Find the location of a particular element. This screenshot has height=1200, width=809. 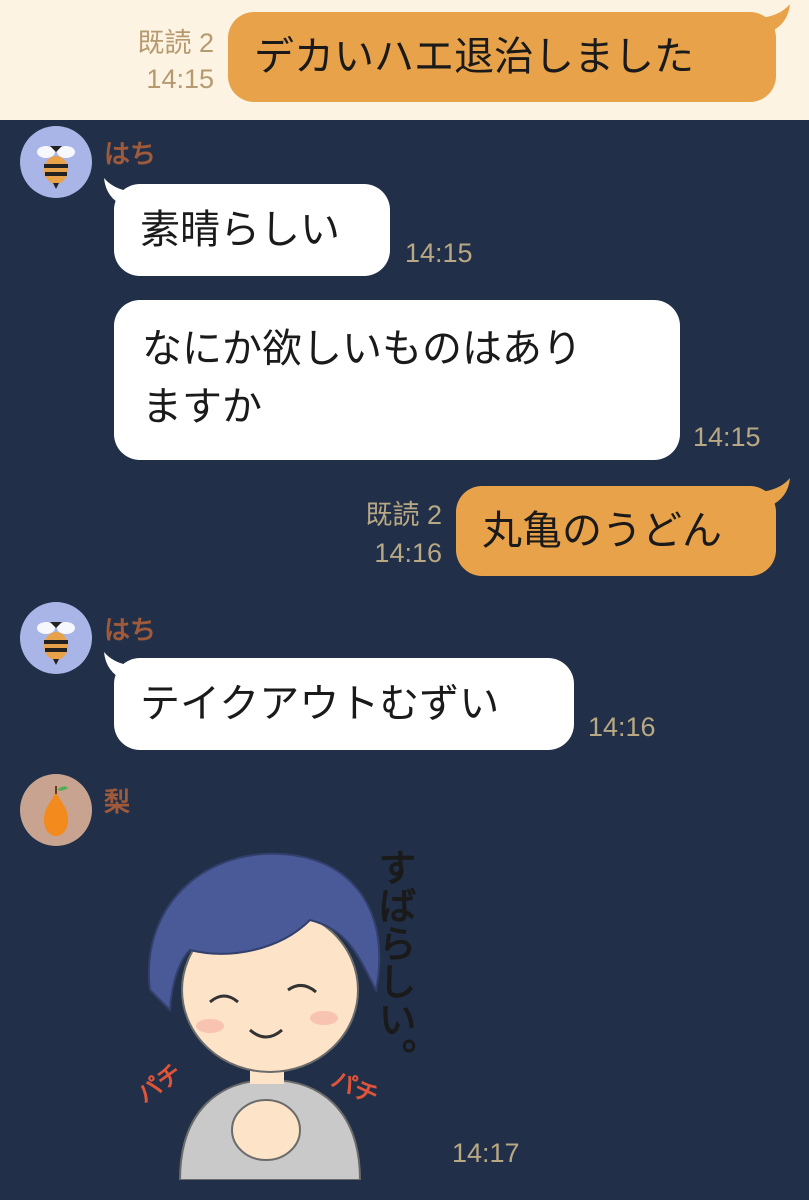

incoming-message-bubble: 素晴らしい is located at coordinates (252, 230).